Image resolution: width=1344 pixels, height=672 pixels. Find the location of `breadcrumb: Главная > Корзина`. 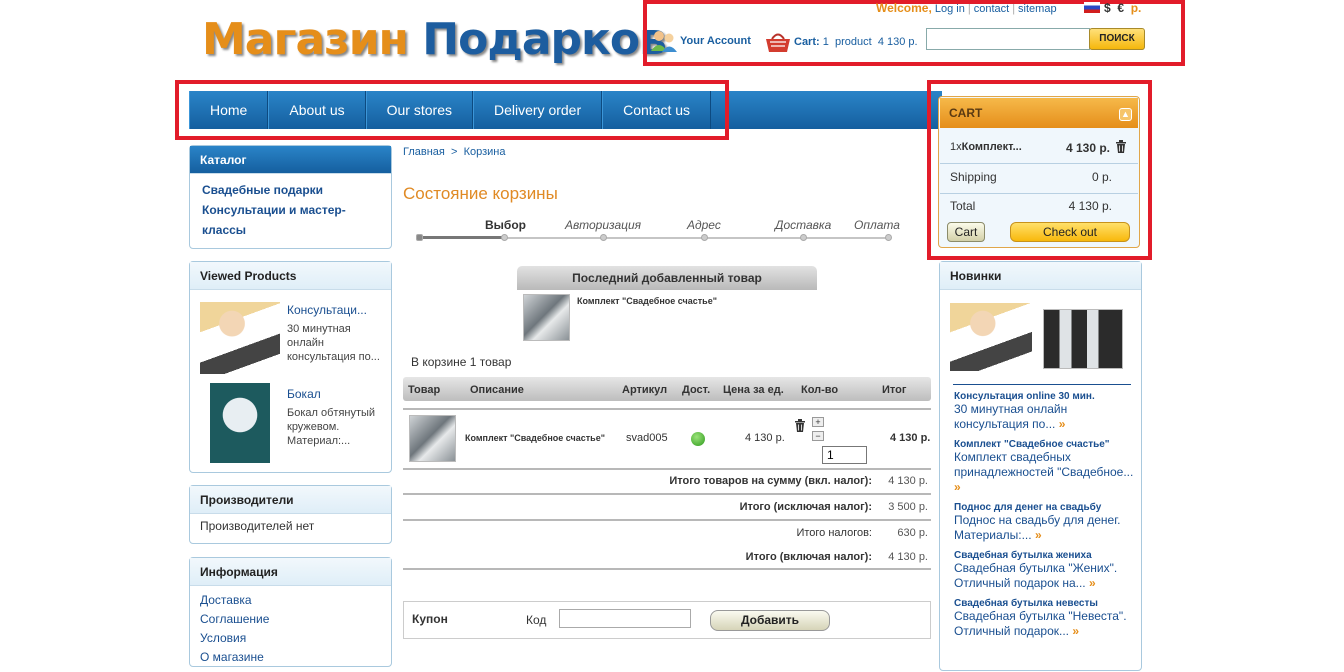

breadcrumb: Главная > Корзина is located at coordinates (454, 152).